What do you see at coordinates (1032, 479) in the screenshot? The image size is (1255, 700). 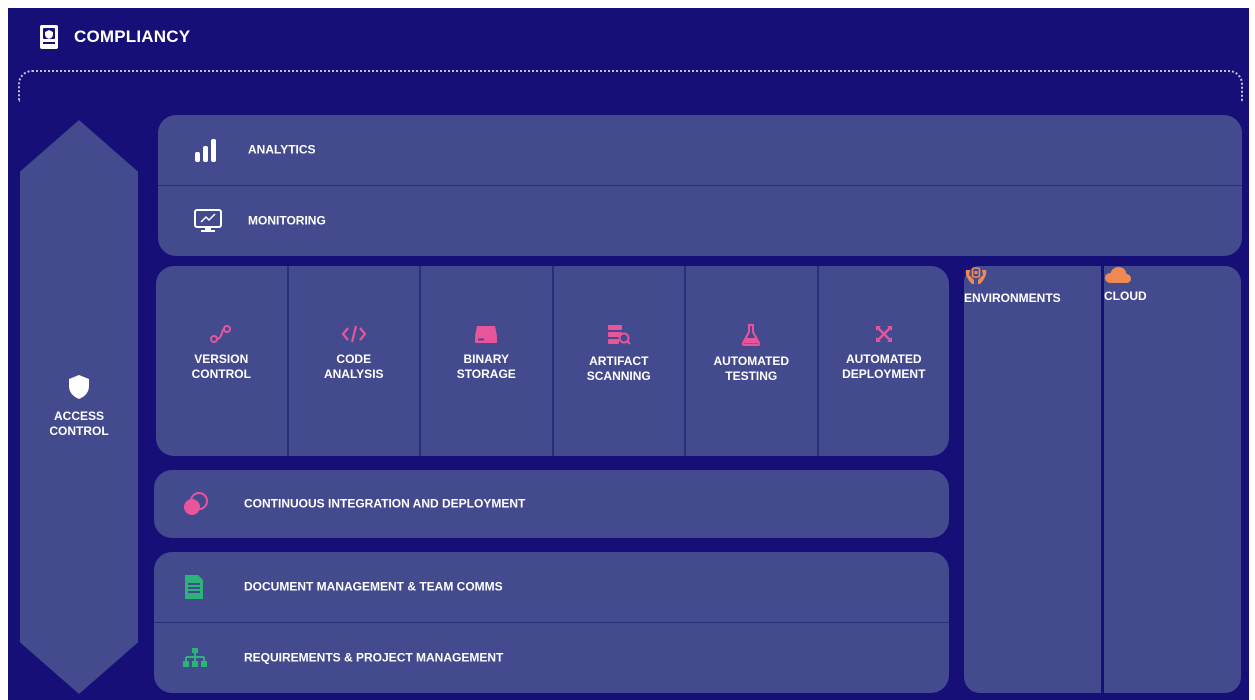 I see `environments-column: ENVIRONMENTS` at bounding box center [1032, 479].